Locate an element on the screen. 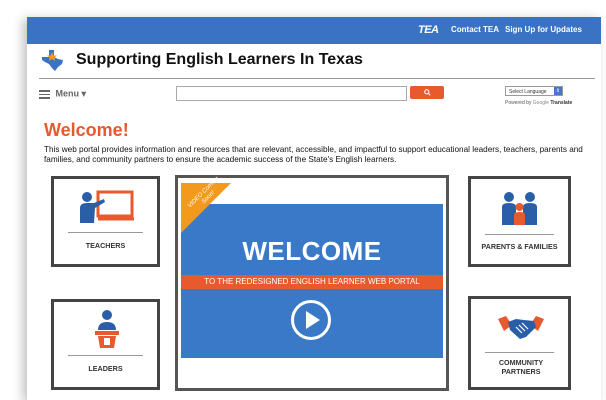  leader-icon is located at coordinates (107, 329).